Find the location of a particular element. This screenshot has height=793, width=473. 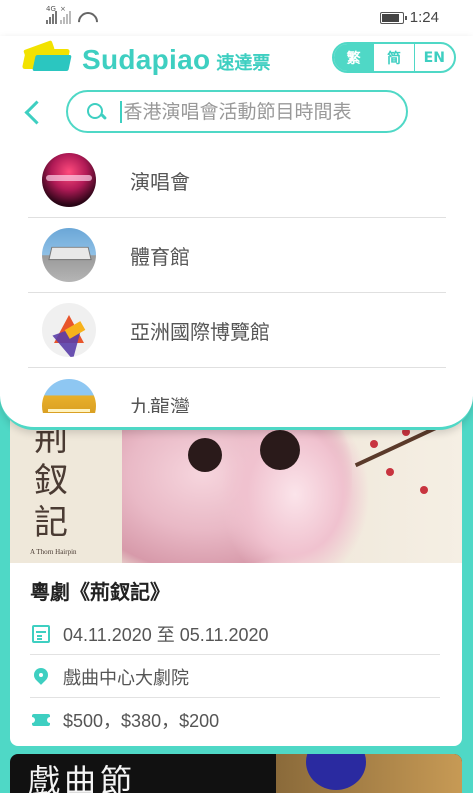

location-pin-icon is located at coordinates (41, 677).